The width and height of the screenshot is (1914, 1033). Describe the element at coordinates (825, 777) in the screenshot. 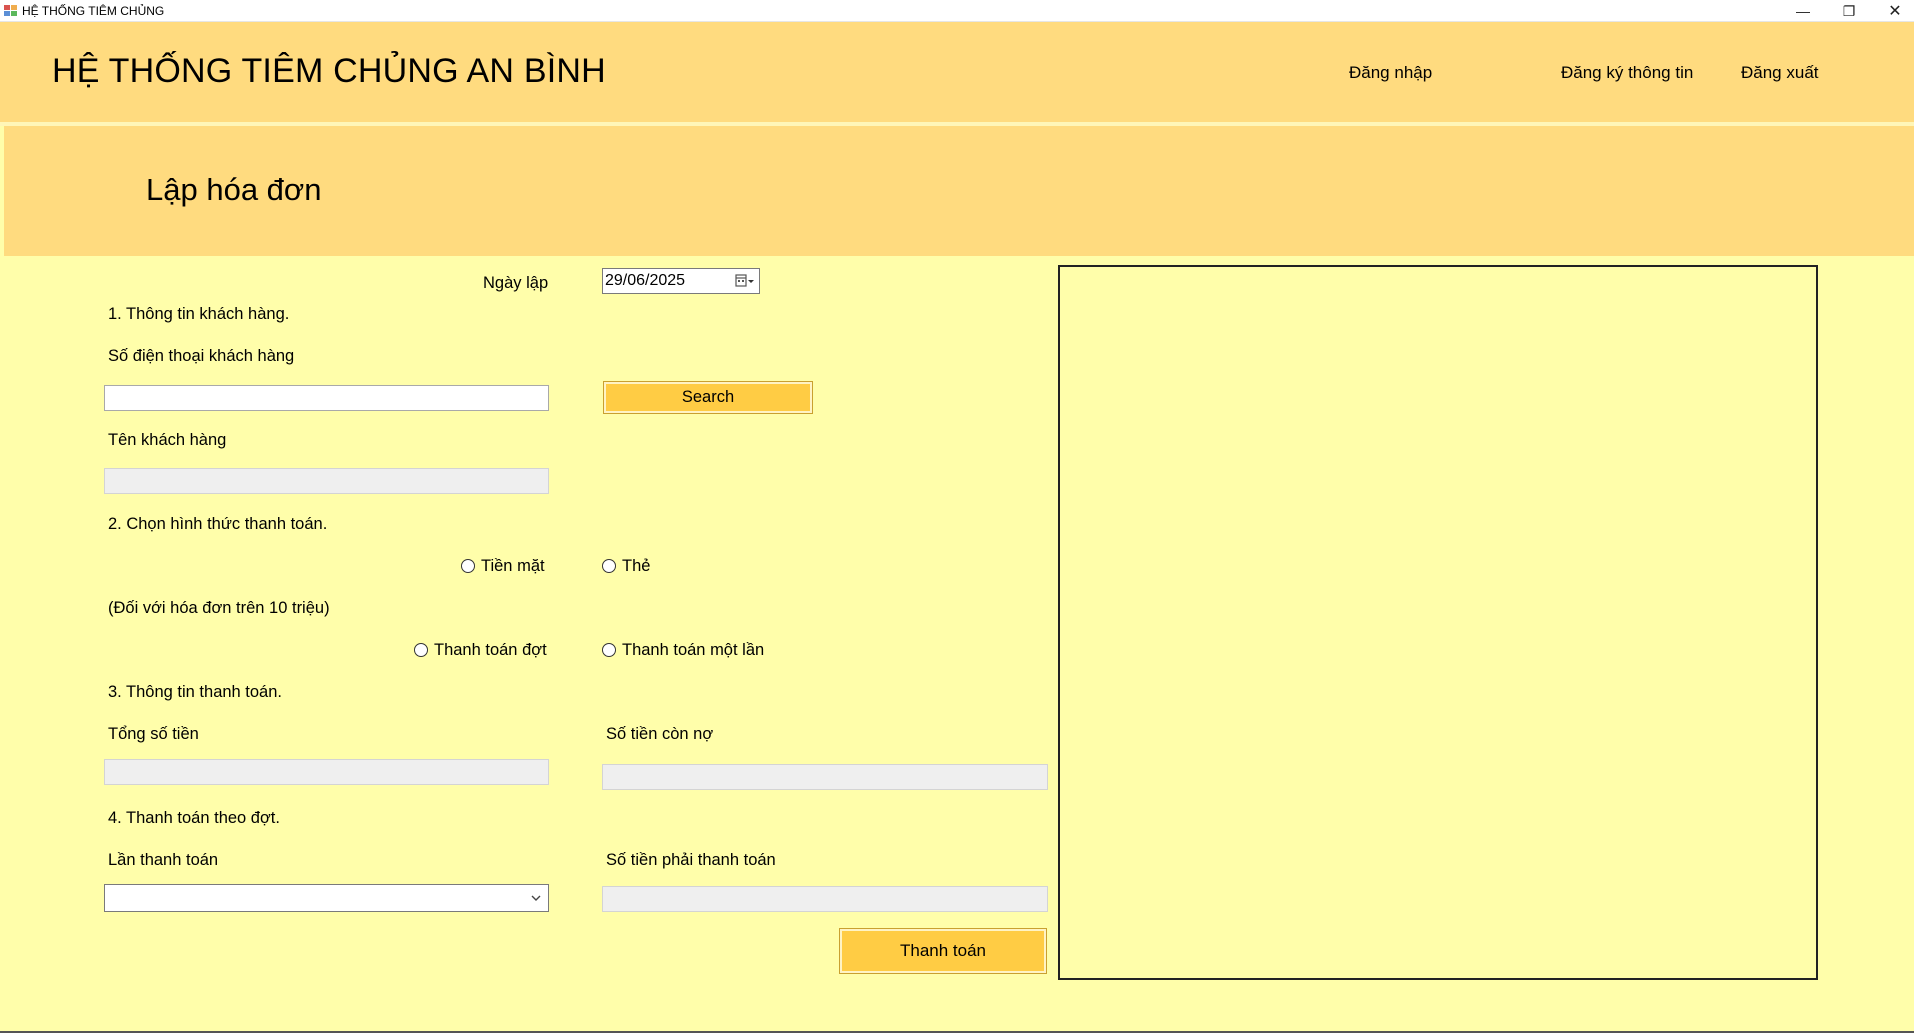

I see `debt-field` at that location.